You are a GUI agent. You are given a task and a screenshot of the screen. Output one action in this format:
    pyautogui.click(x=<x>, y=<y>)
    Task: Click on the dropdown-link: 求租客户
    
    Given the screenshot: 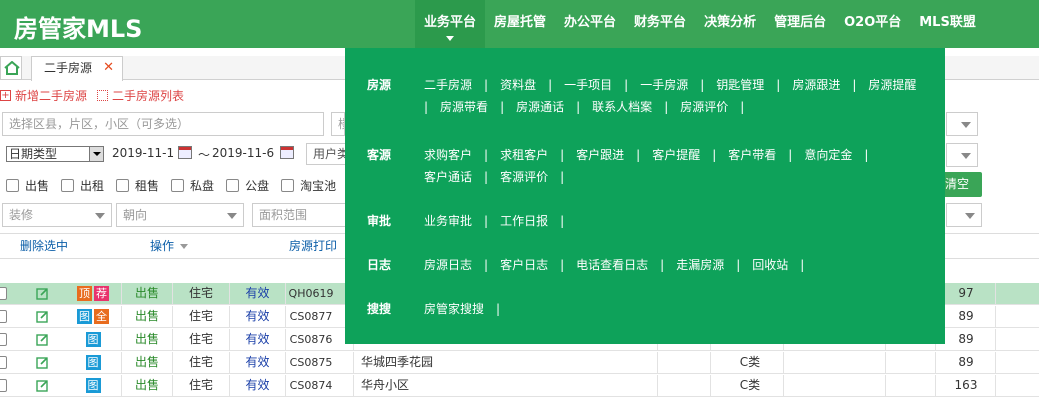 What is the action you would take?
    pyautogui.click(x=524, y=155)
    